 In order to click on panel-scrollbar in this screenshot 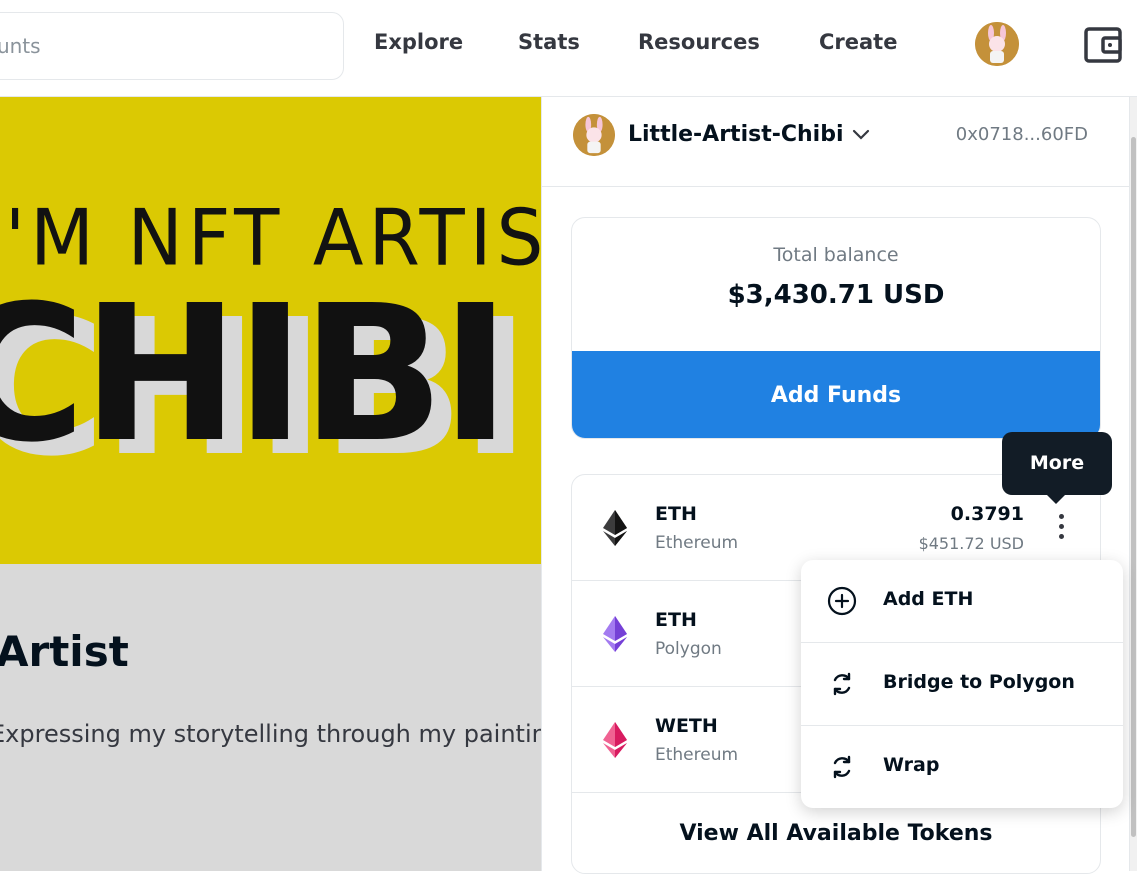, I will do `click(1133, 484)`.